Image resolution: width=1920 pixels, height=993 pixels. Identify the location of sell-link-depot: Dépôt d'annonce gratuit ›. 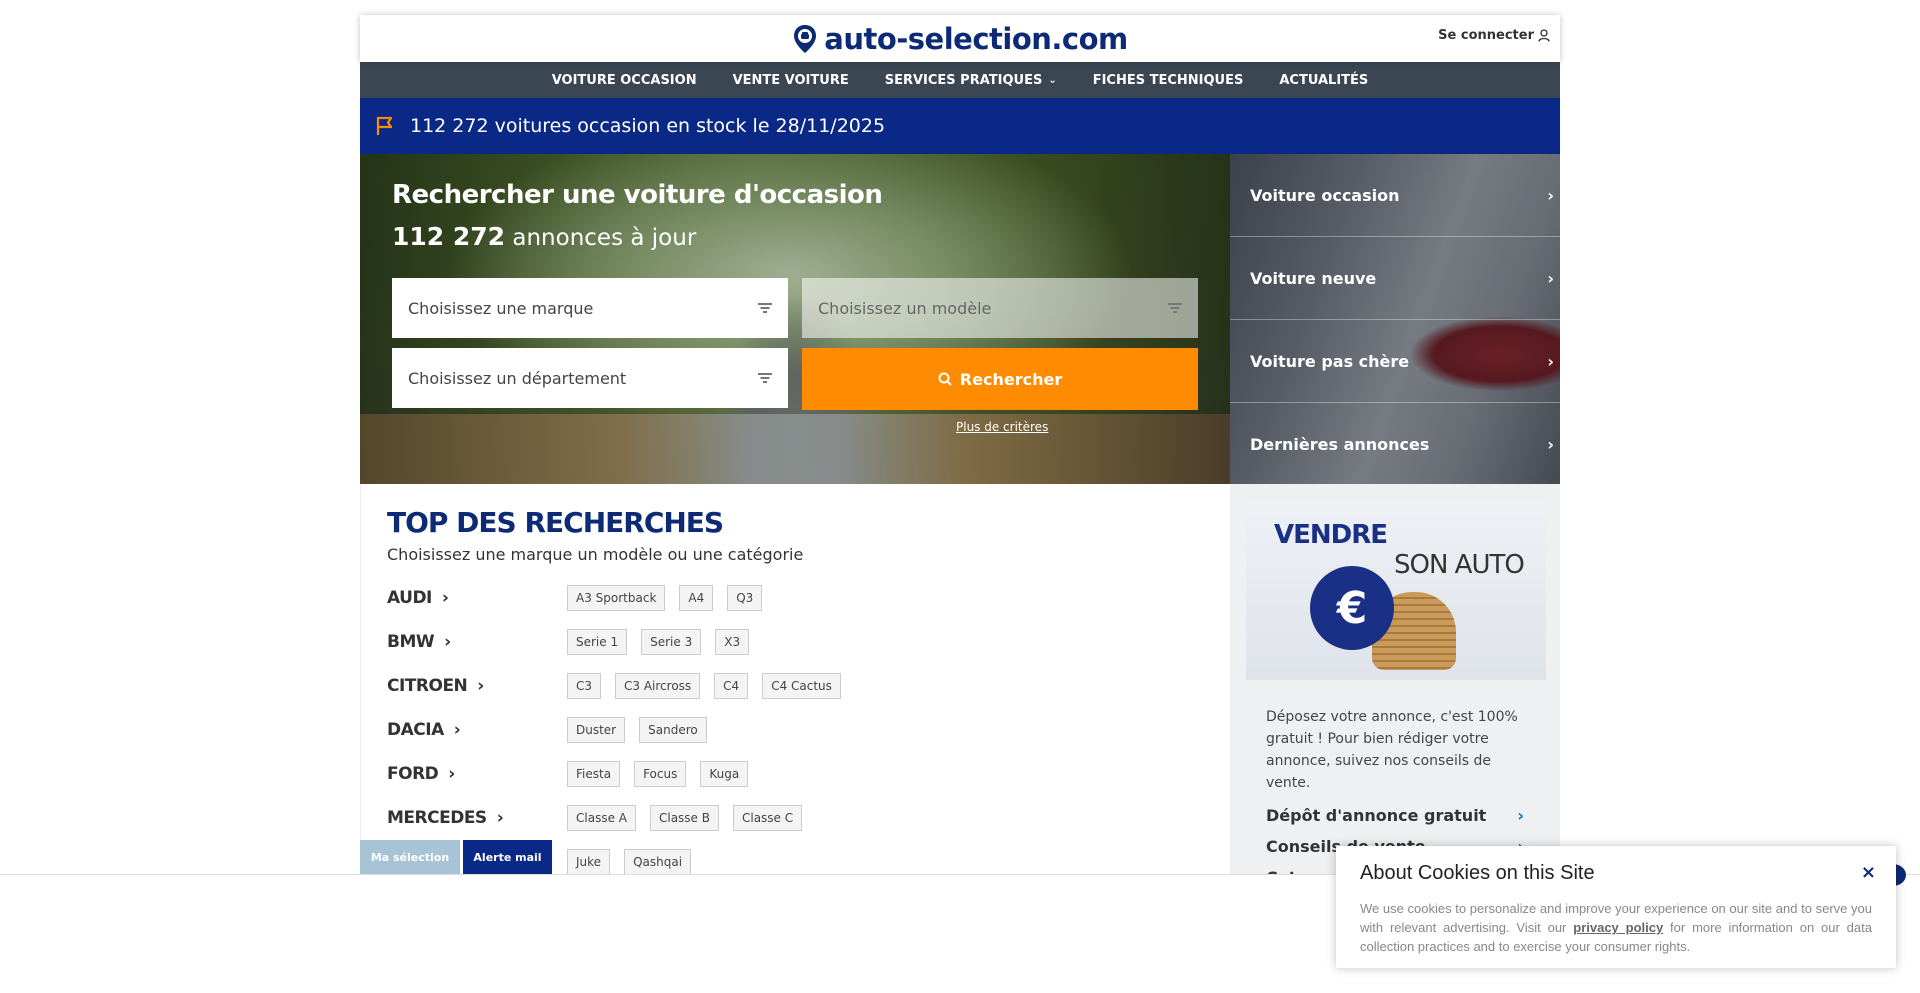
(1395, 815).